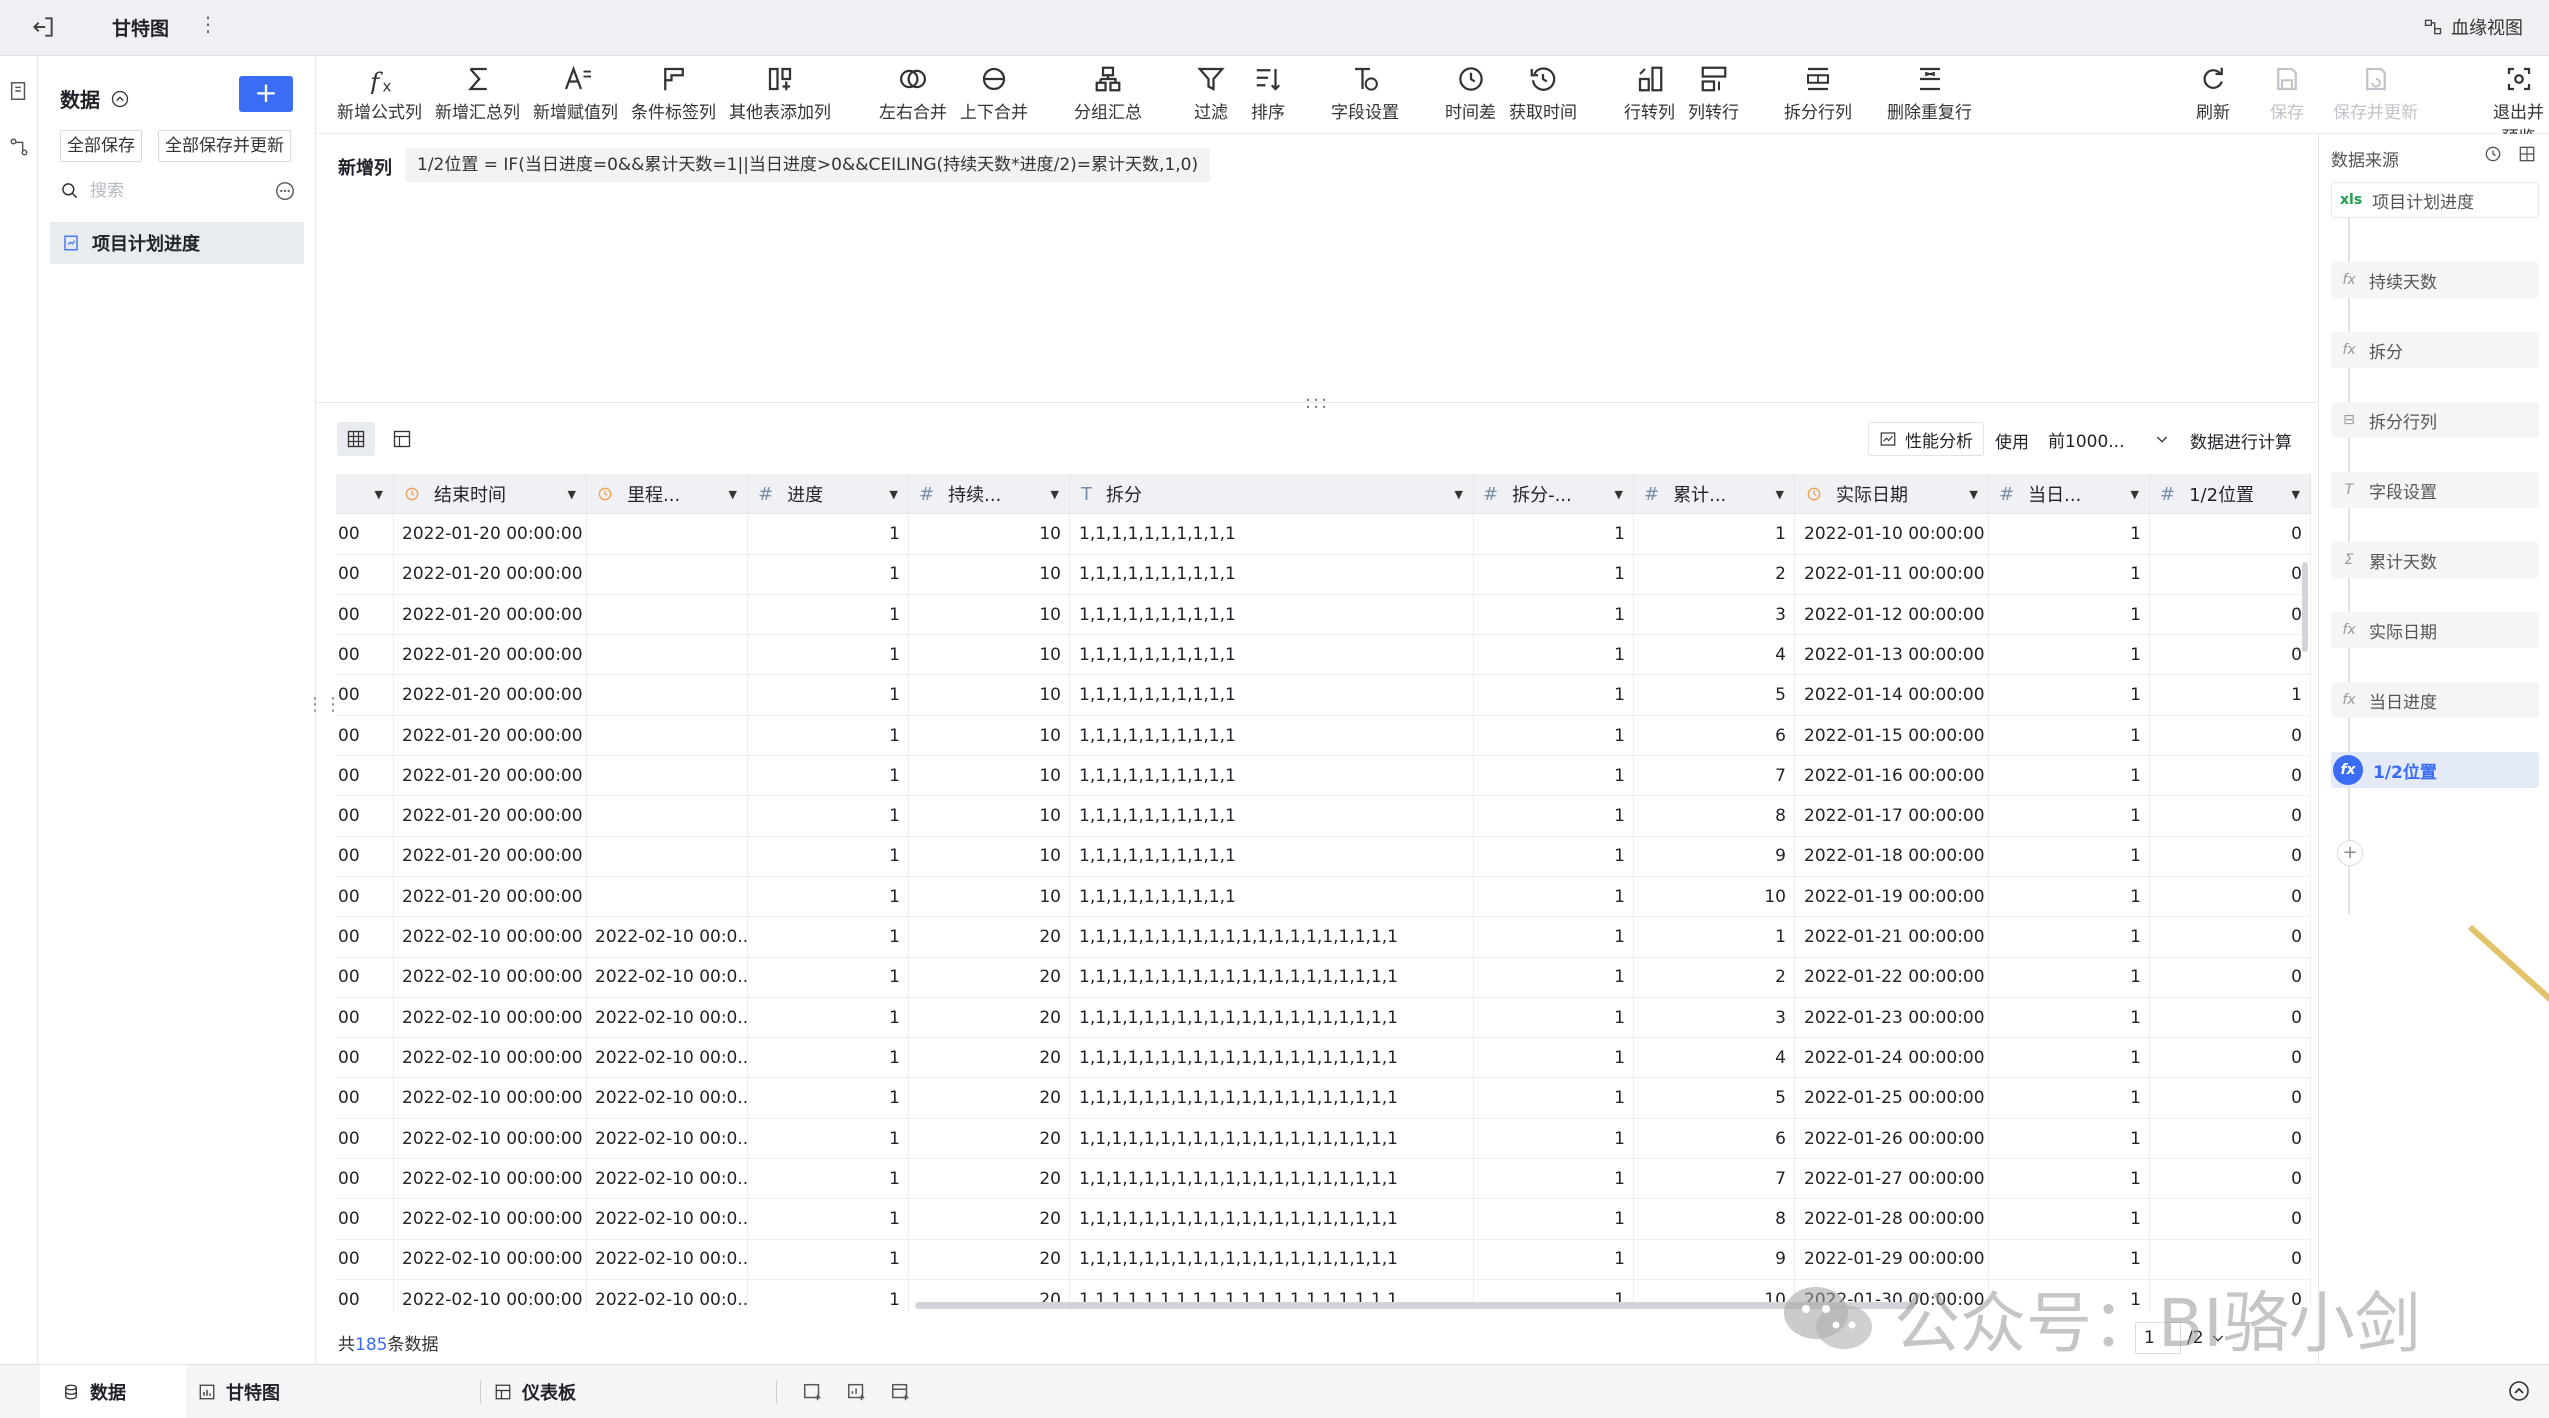  Describe the element at coordinates (1818, 93) in the screenshot. I see `toolbar-split-button: 拆分行列` at that location.